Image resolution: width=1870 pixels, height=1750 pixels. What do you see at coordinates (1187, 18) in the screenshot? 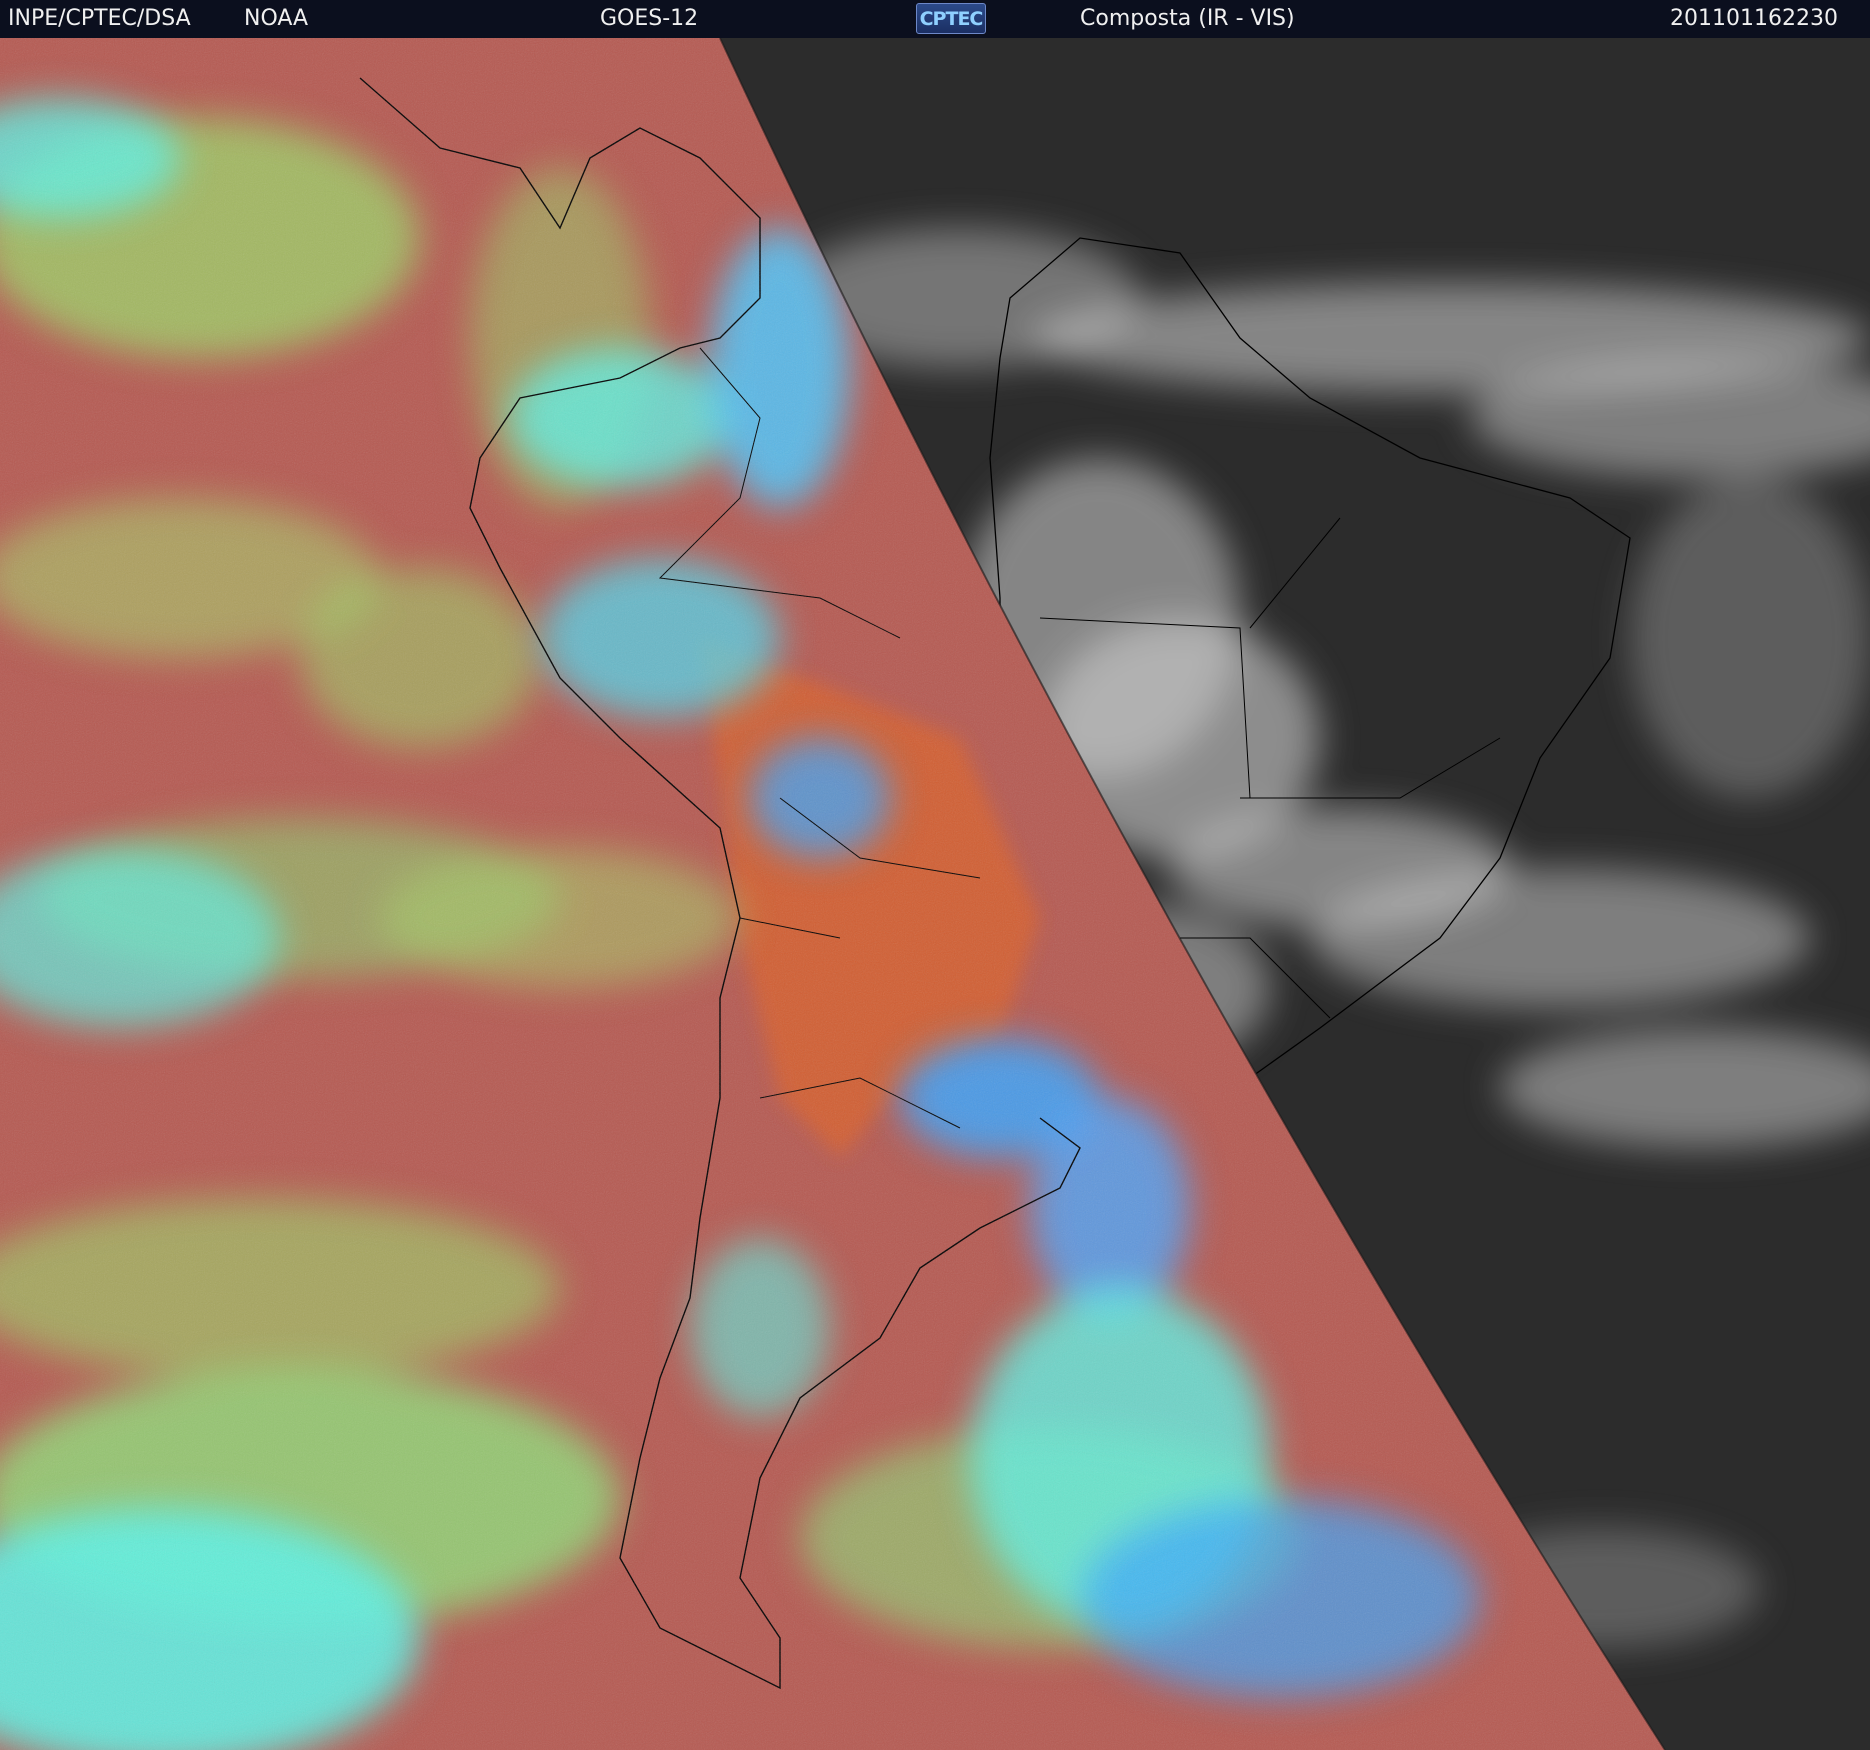
I see `product-label: Composta (IR - VIS)` at bounding box center [1187, 18].